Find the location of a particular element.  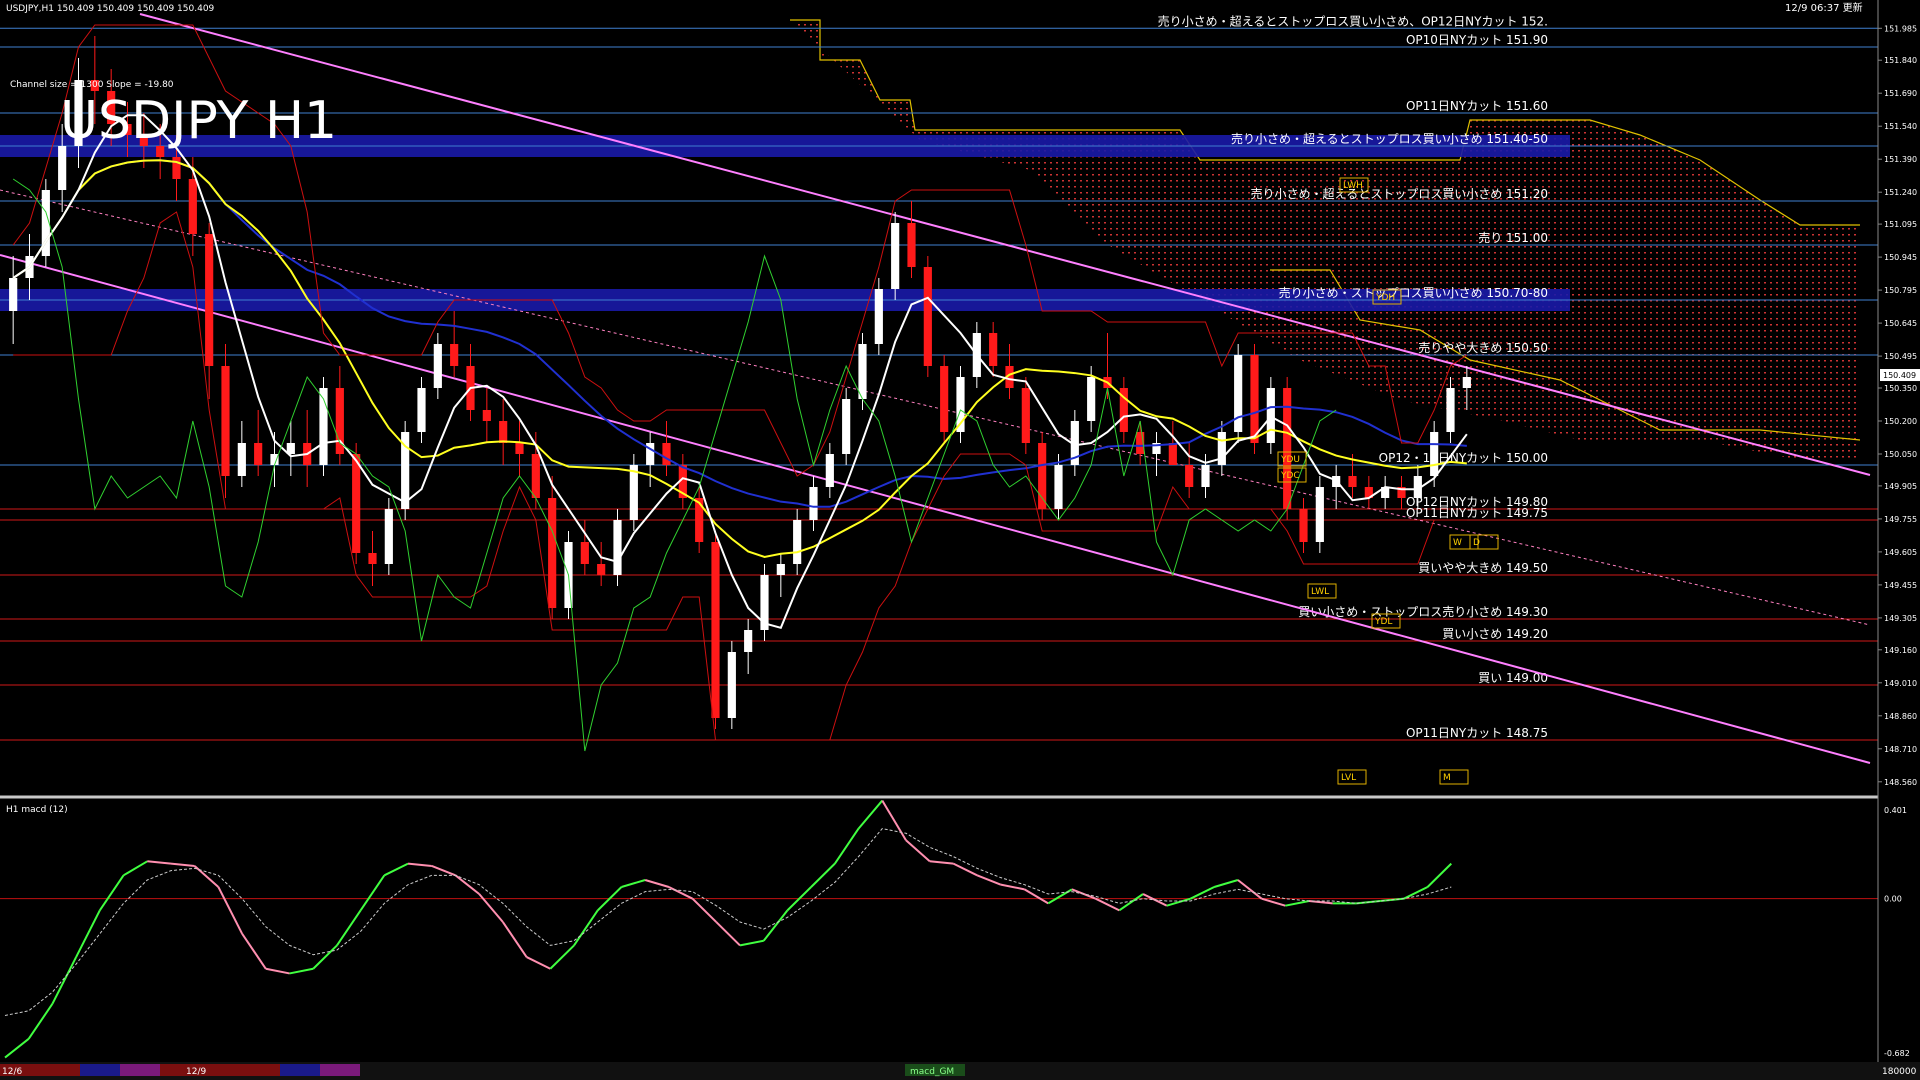

level-label: OP11日NYカット 149.75 is located at coordinates (1477, 513).